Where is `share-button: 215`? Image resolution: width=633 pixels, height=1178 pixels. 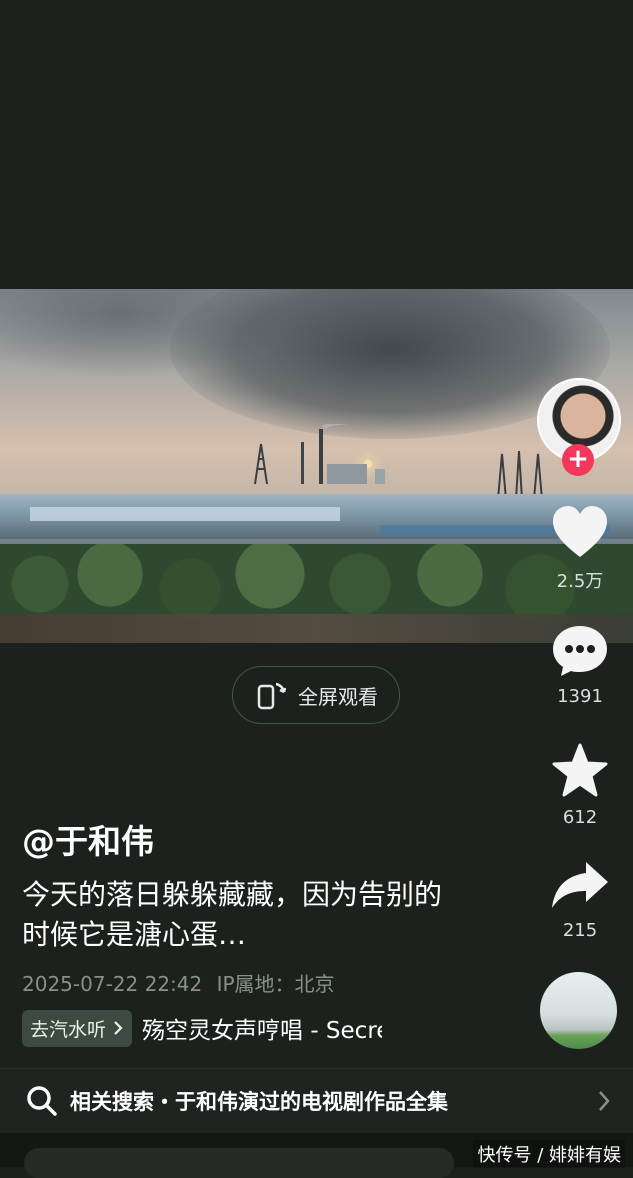 share-button: 215 is located at coordinates (580, 900).